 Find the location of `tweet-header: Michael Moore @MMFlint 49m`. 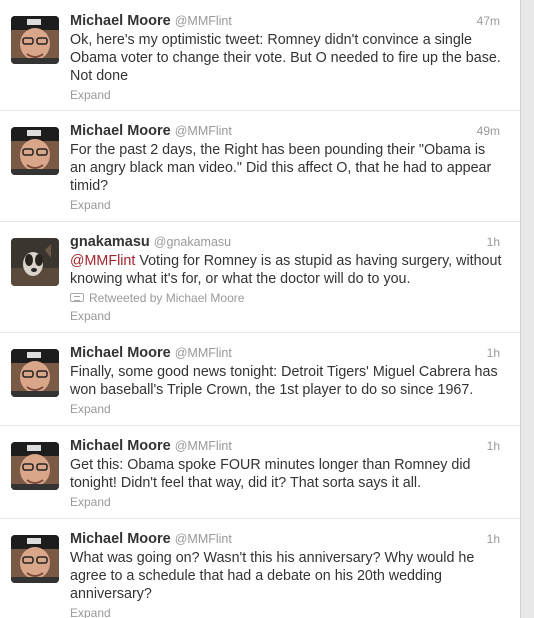

tweet-header: Michael Moore @MMFlint 49m is located at coordinates (290, 131).